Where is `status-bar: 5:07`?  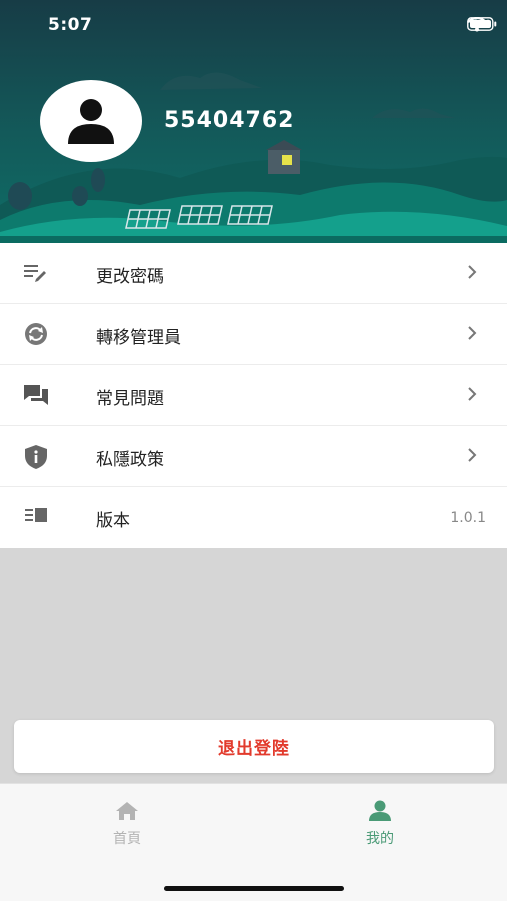
status-bar: 5:07 is located at coordinates (253, 26).